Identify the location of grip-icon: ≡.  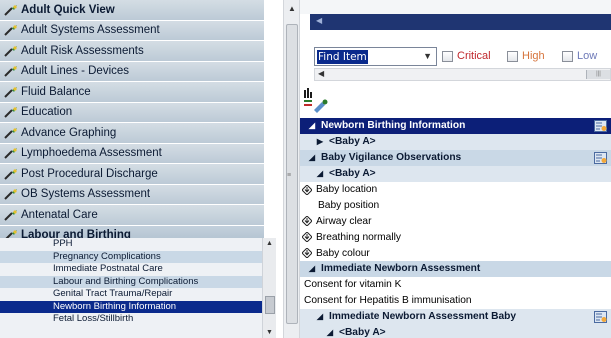
(289, 175).